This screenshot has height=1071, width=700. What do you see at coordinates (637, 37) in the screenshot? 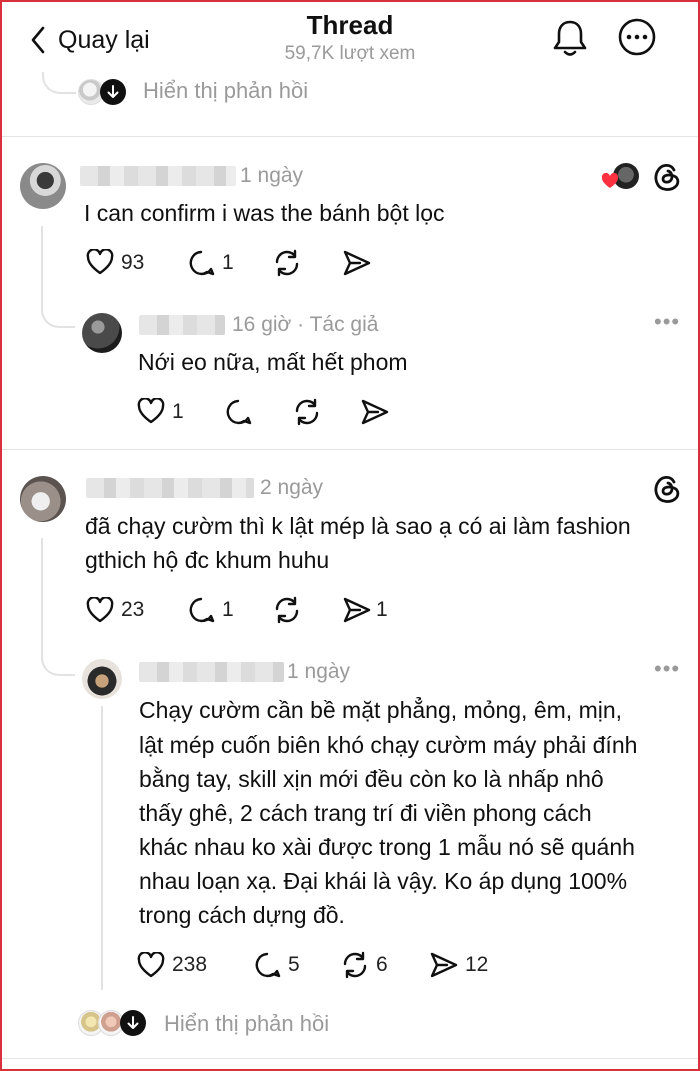
I see `more-options-icon` at bounding box center [637, 37].